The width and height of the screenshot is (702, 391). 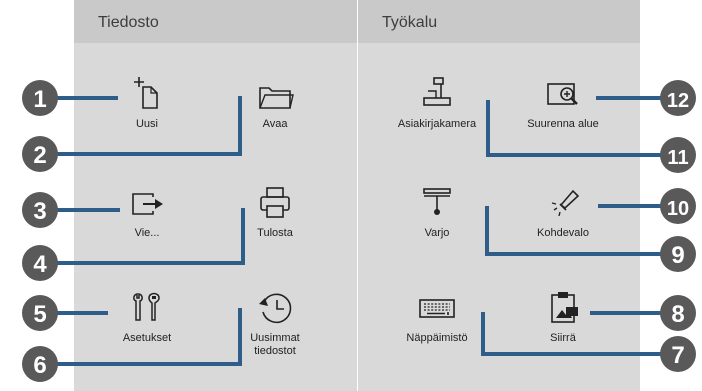 I want to click on svg-text: 12, so click(x=678, y=101).